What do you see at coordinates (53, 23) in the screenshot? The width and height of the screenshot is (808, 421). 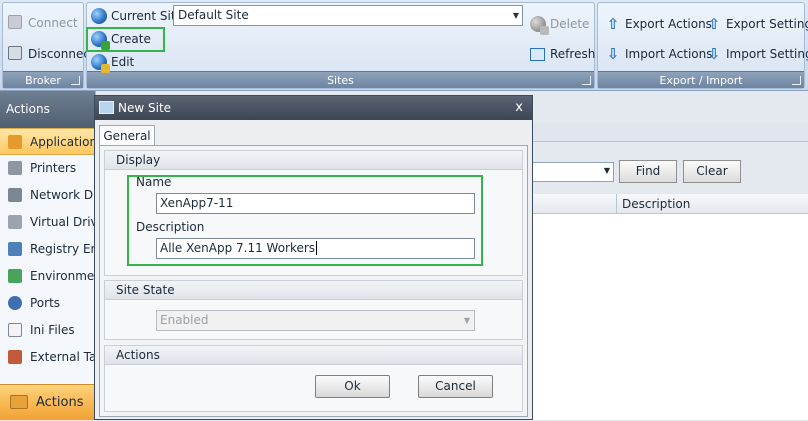 I see `connect-label: Connect` at bounding box center [53, 23].